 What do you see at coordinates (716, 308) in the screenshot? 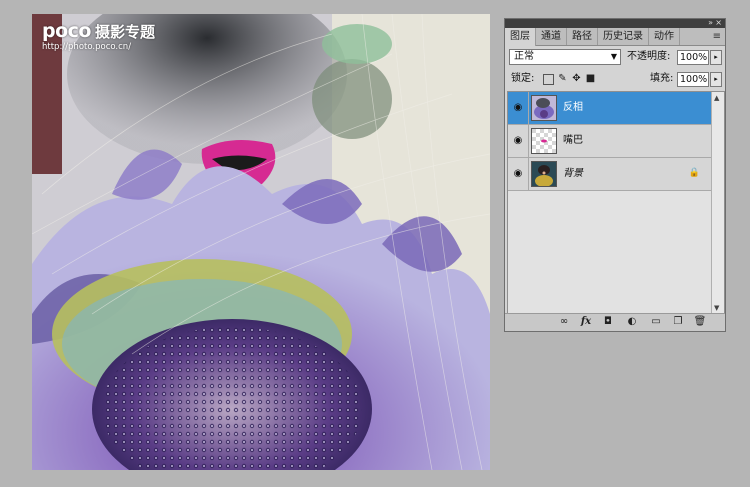
I see `scroll-down-icon: ▼` at bounding box center [716, 308].